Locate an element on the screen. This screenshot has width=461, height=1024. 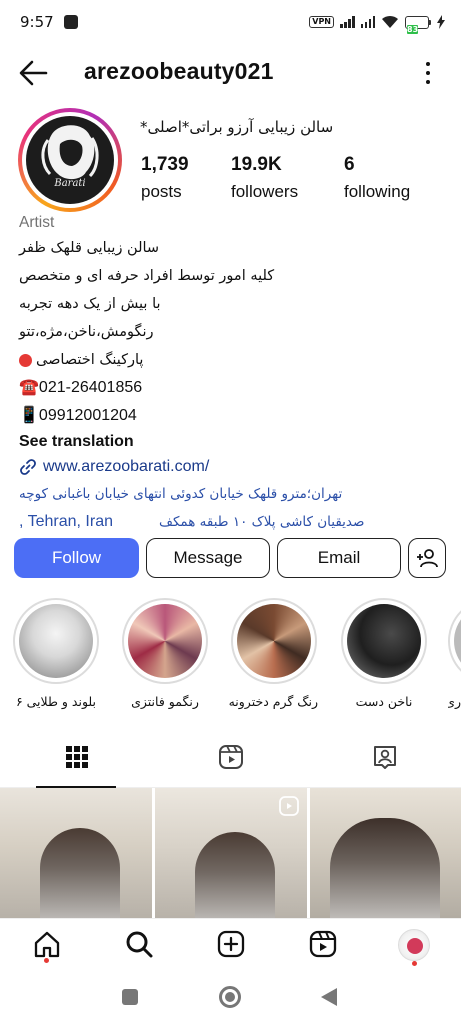
nav-home is located at coordinates (47, 944).